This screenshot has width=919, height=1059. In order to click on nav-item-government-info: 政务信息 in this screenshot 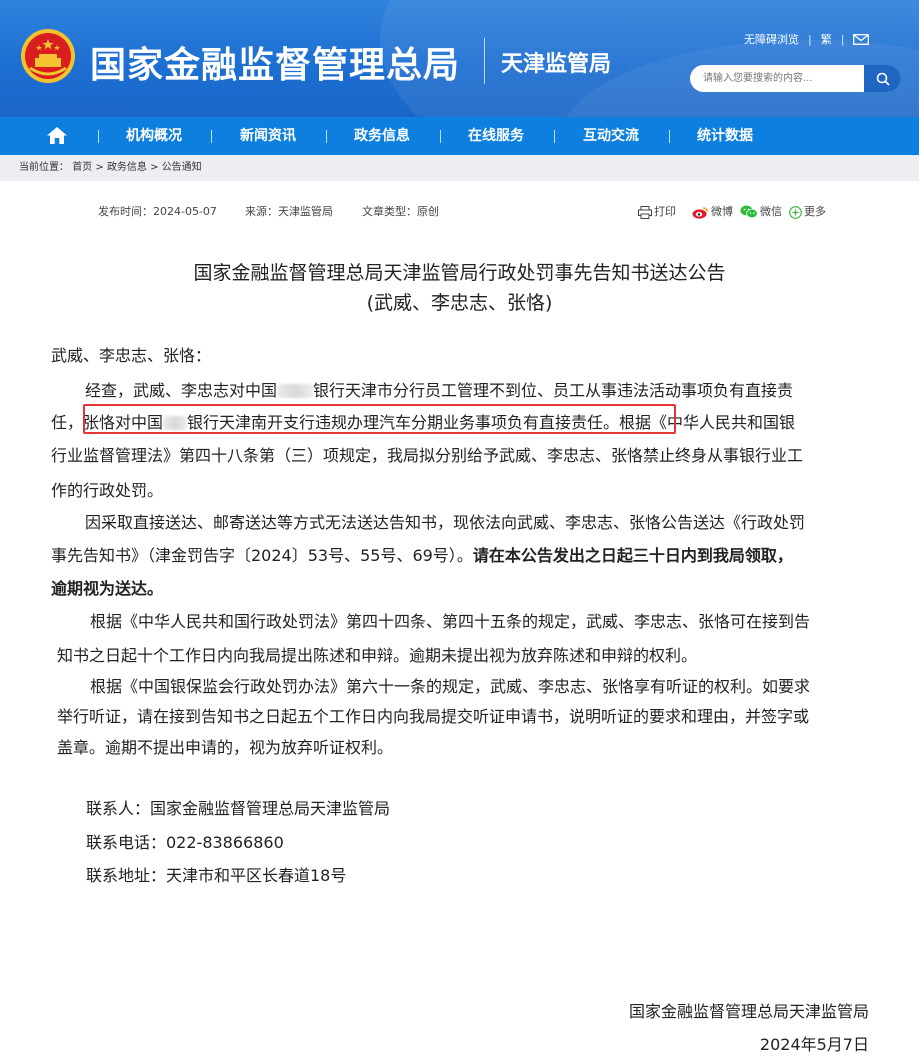, I will do `click(382, 136)`.